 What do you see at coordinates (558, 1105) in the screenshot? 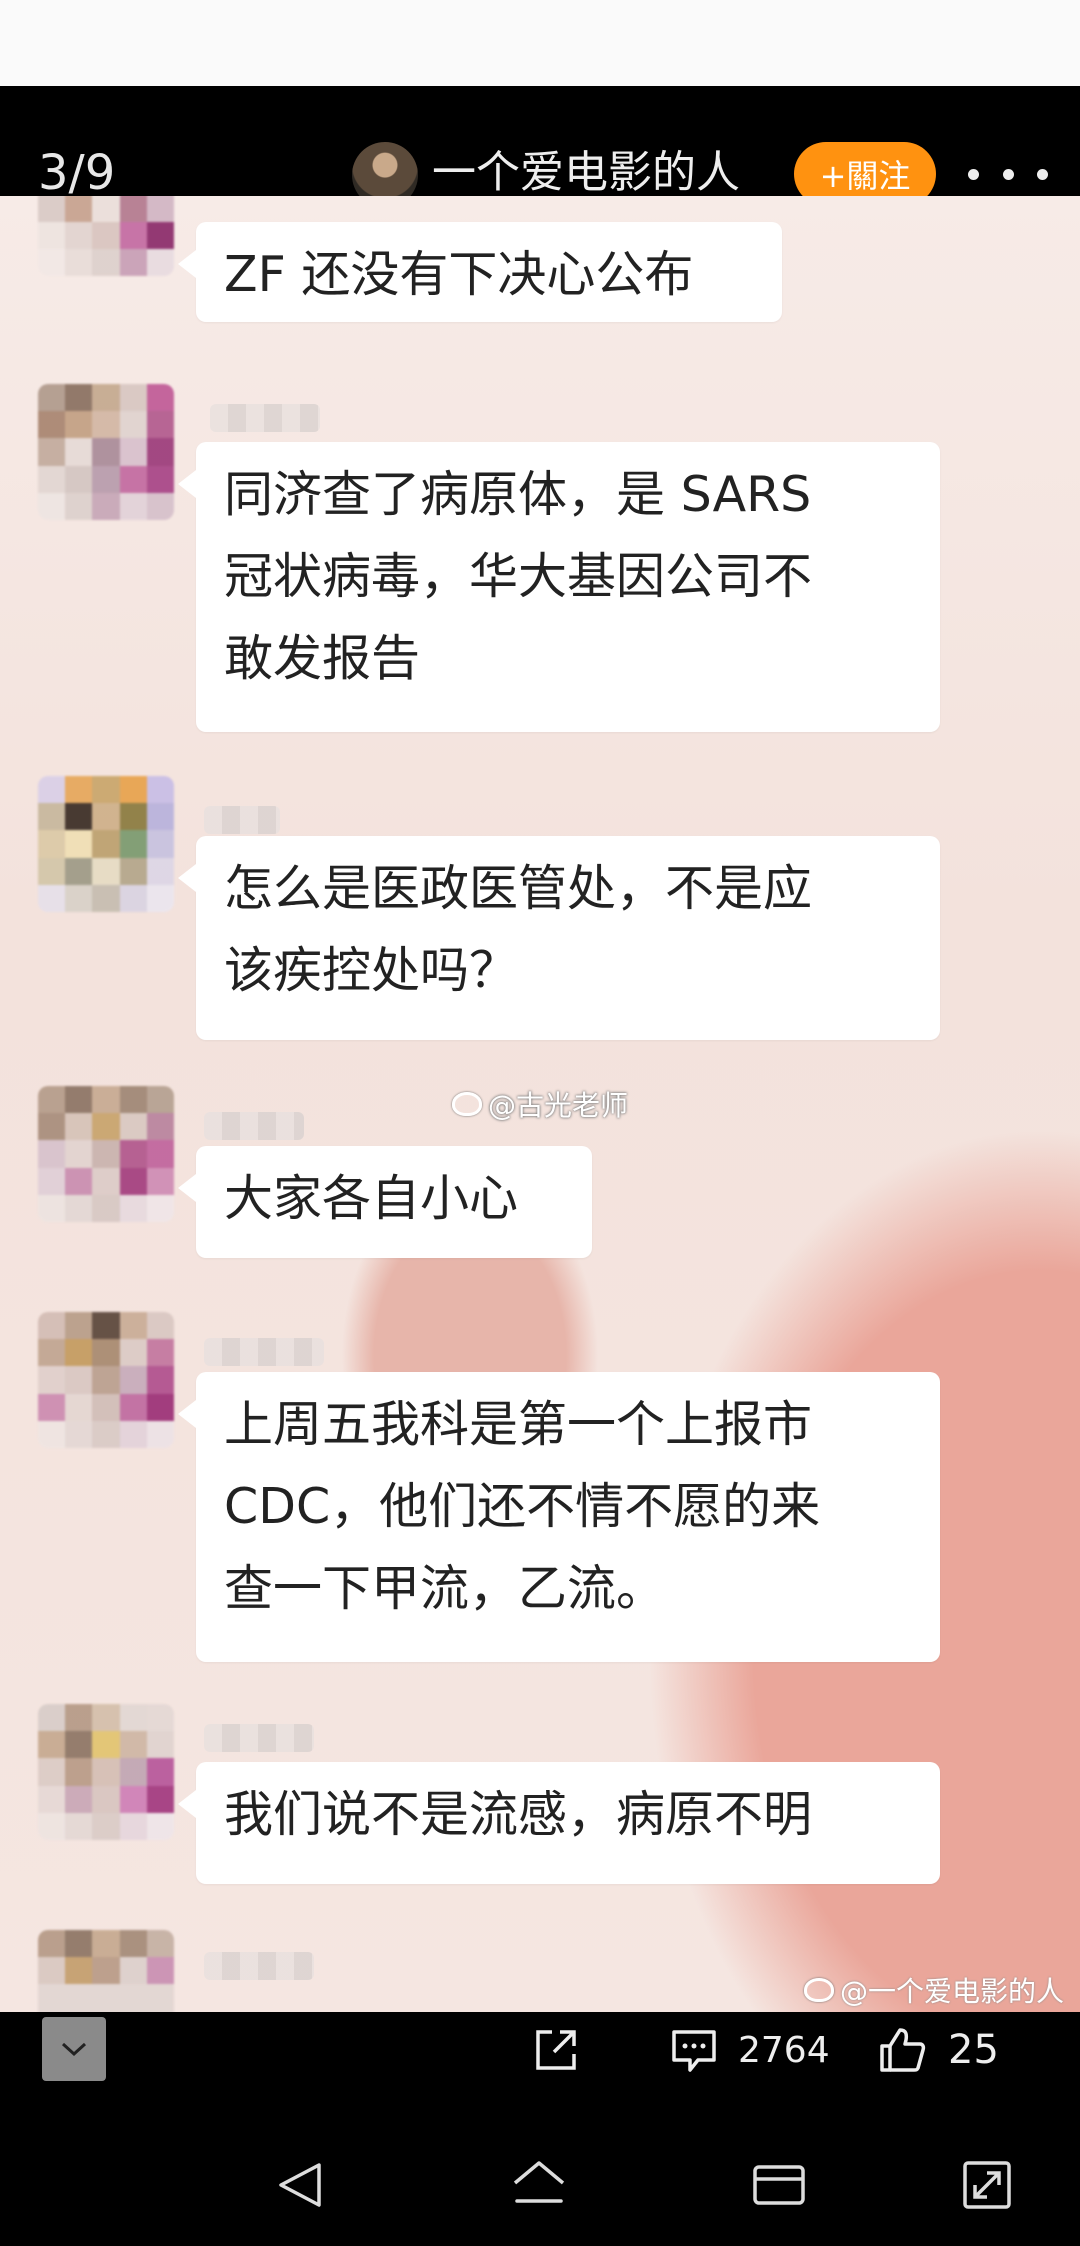
I see `watermark-text: @古光老师` at bounding box center [558, 1105].